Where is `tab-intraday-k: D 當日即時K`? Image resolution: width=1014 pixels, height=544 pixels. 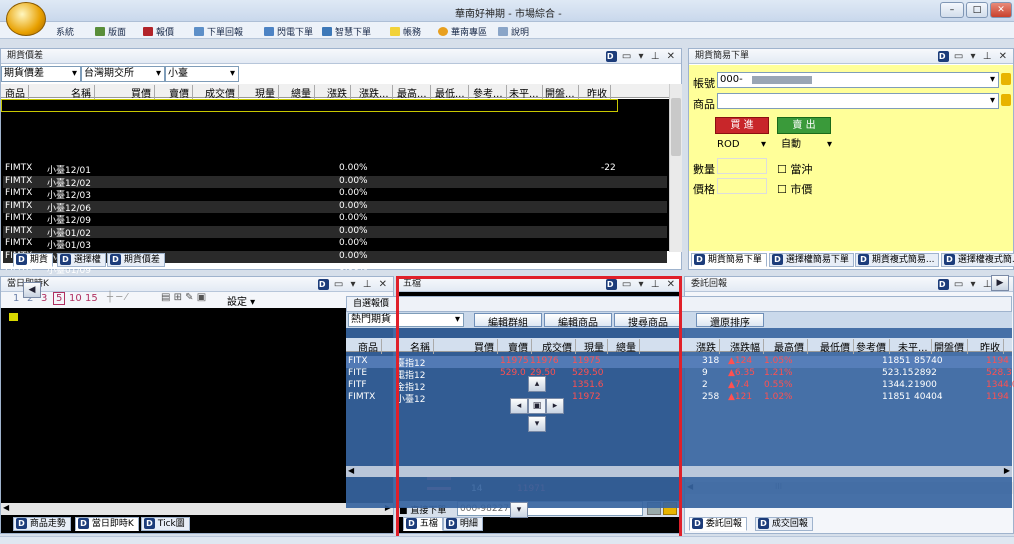 tab-intraday-k: D 當日即時K is located at coordinates (107, 524).